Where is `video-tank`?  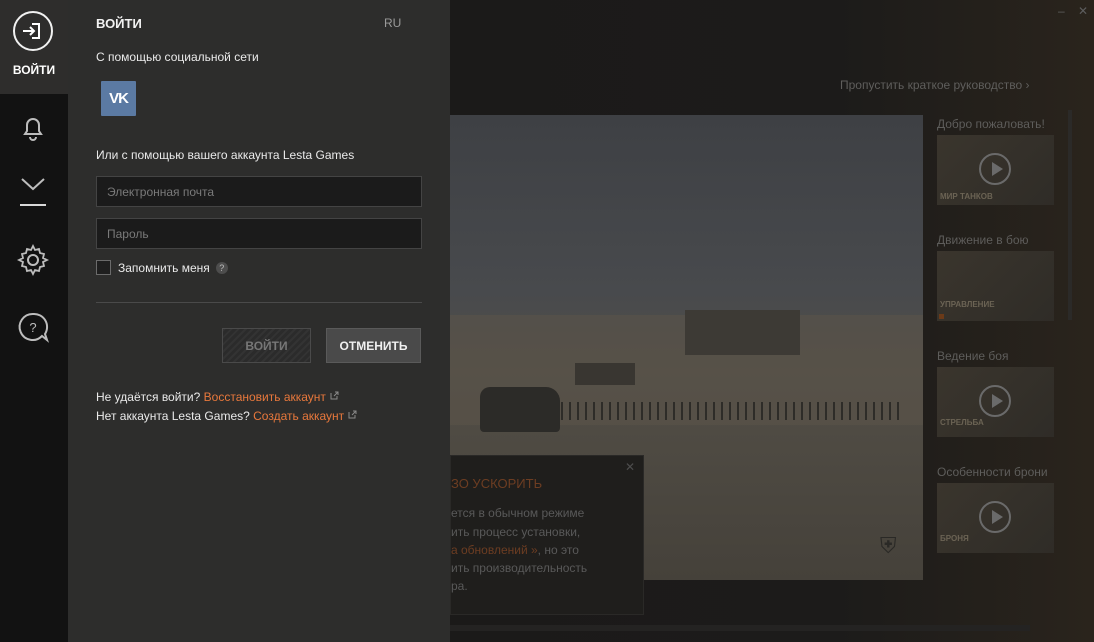 video-tank is located at coordinates (520, 409).